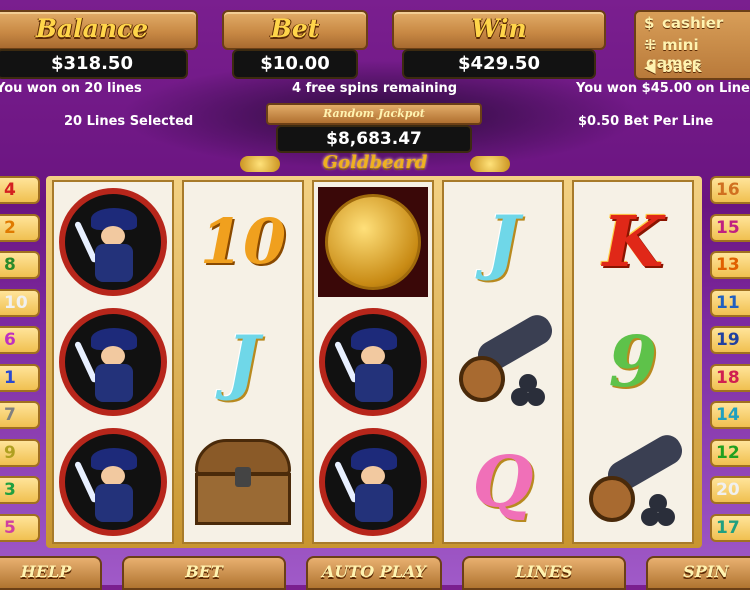 The width and height of the screenshot is (750, 590). I want to click on balance-panel: Balance $318.50, so click(99, 44).